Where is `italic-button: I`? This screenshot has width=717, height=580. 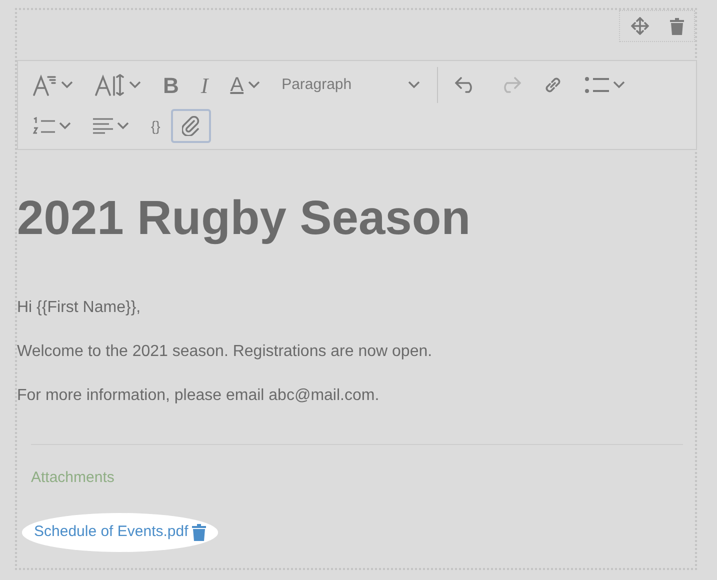 italic-button: I is located at coordinates (205, 85).